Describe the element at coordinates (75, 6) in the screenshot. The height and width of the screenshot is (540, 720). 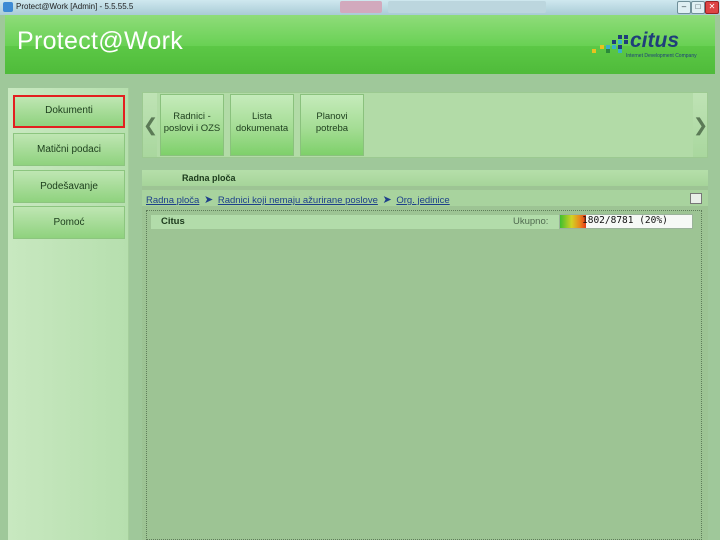
I see `window-title: Protect@Work [Admin] - 5.5.55.5` at that location.